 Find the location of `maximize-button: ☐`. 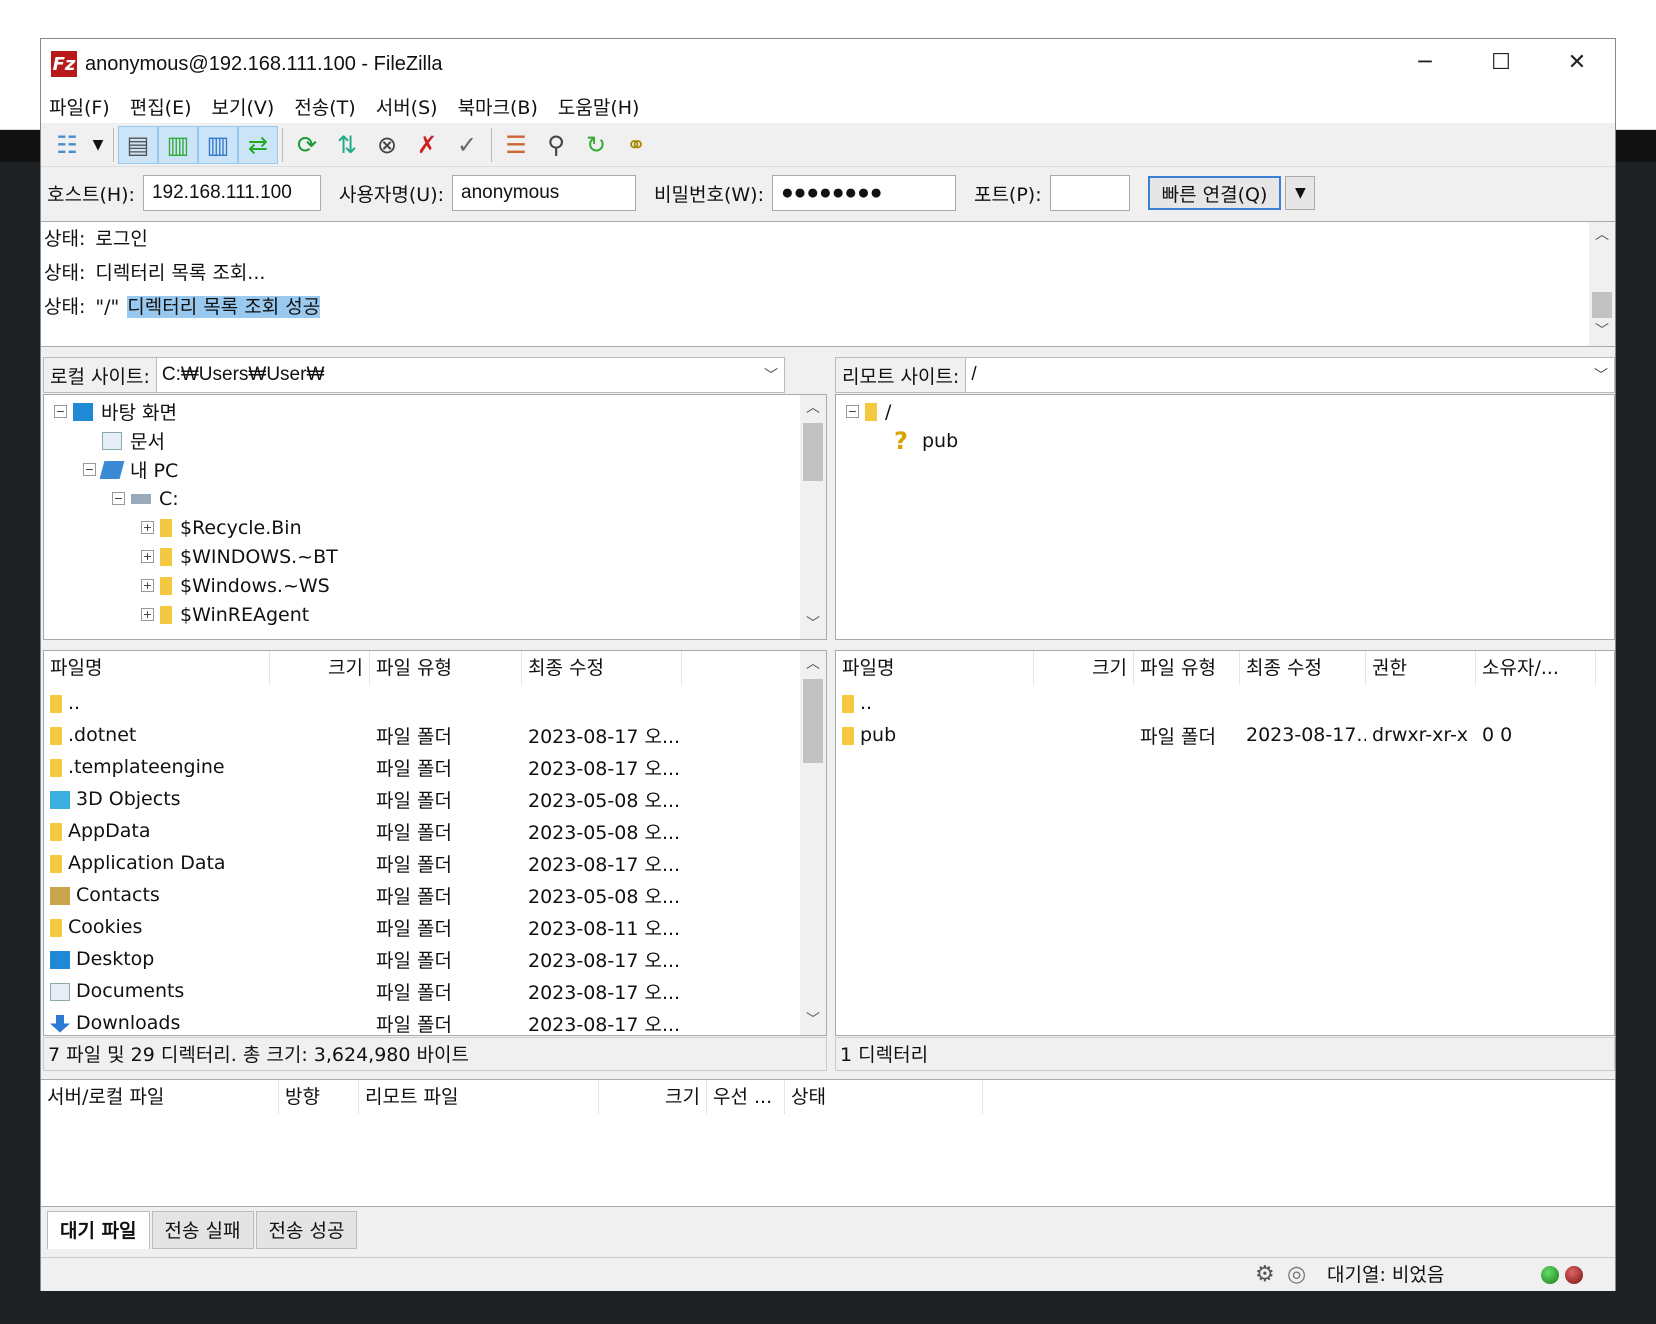

maximize-button: ☐ is located at coordinates (1501, 62).